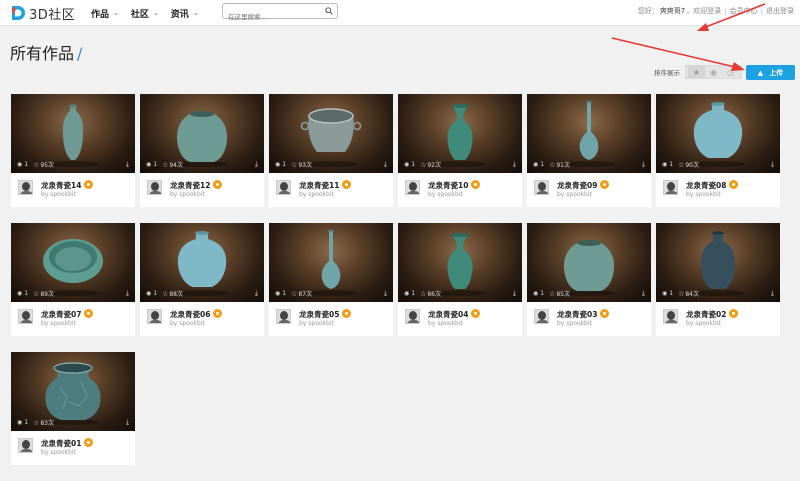  What do you see at coordinates (476, 313) in the screenshot?
I see `badge-icon` at bounding box center [476, 313].